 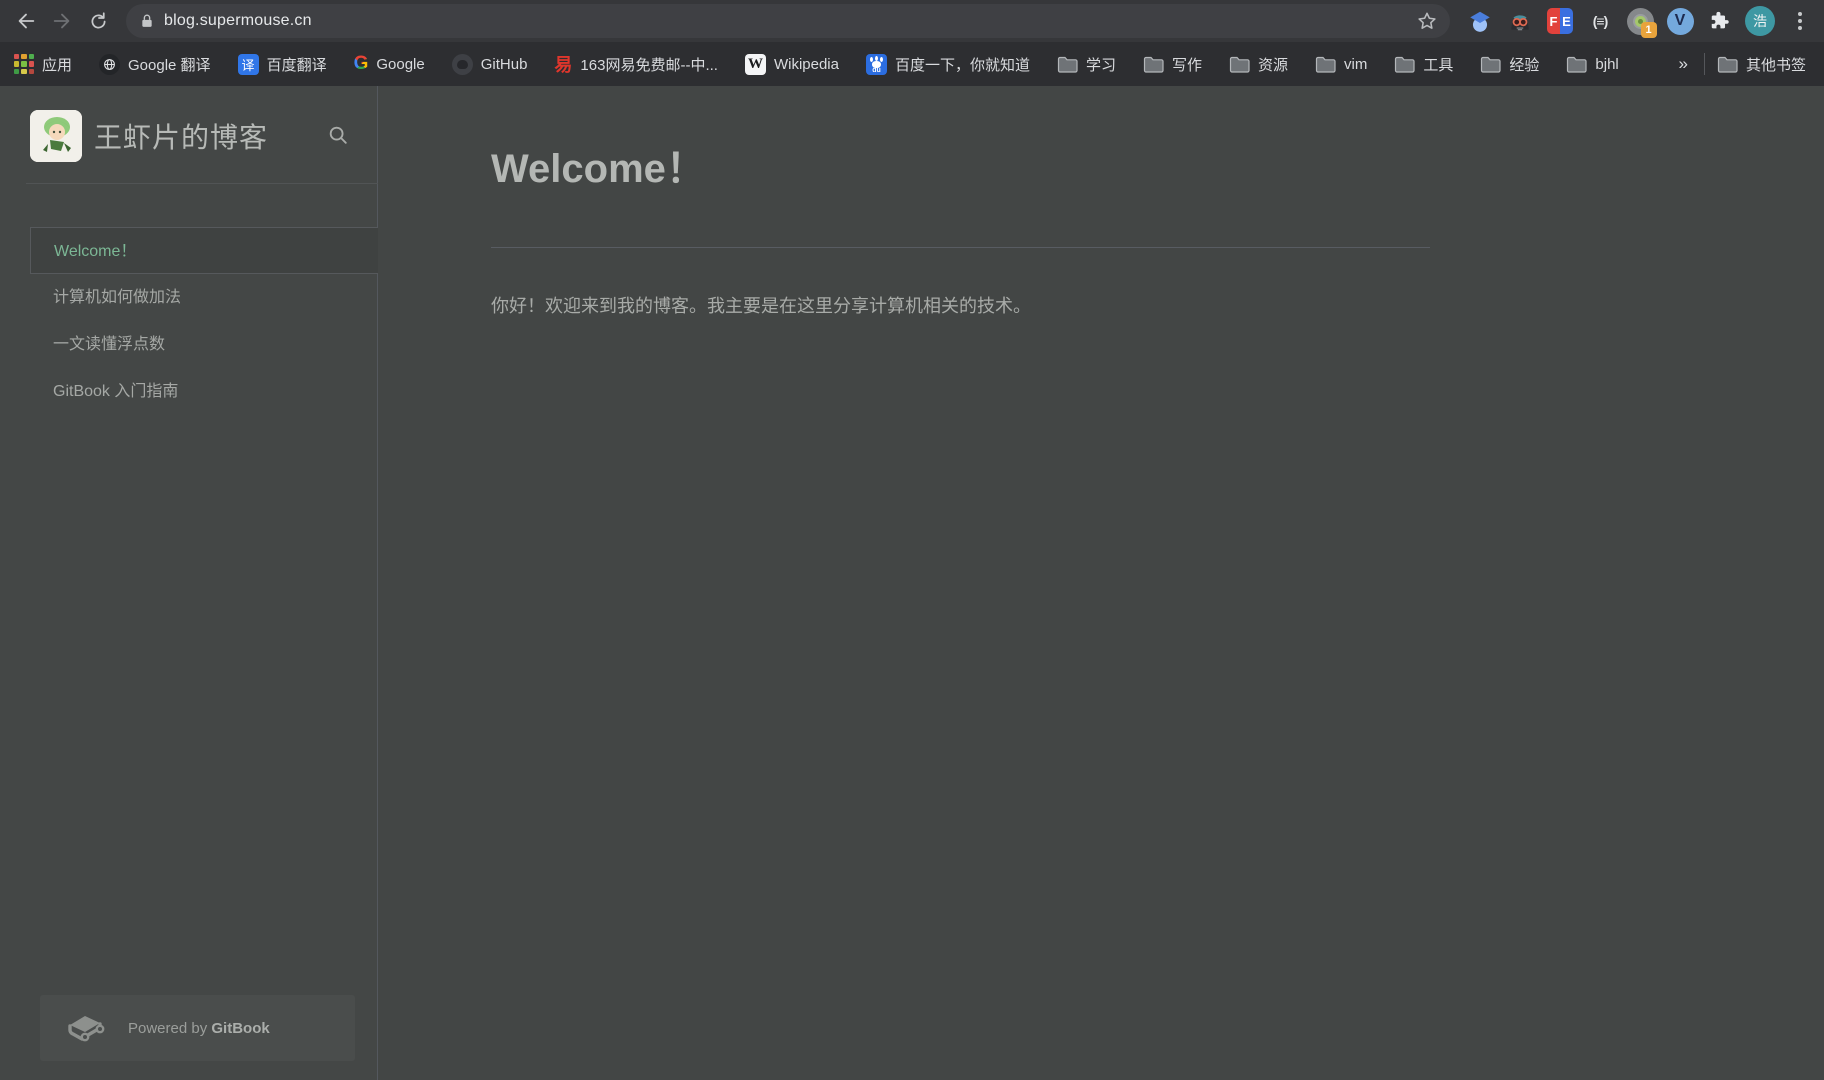 I want to click on site-avatar, so click(x=56, y=136).